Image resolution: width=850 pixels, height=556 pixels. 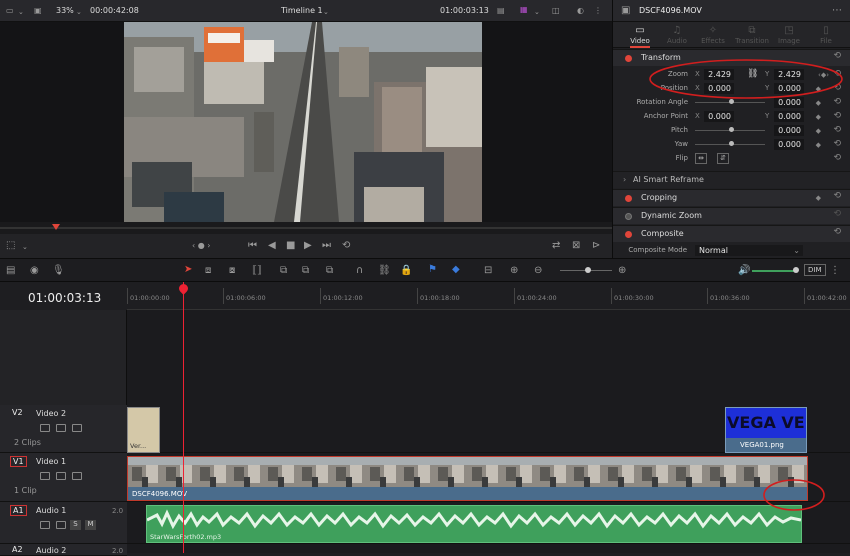 What do you see at coordinates (302, 10) in the screenshot?
I see `timeline-name: Timeline 1` at bounding box center [302, 10].